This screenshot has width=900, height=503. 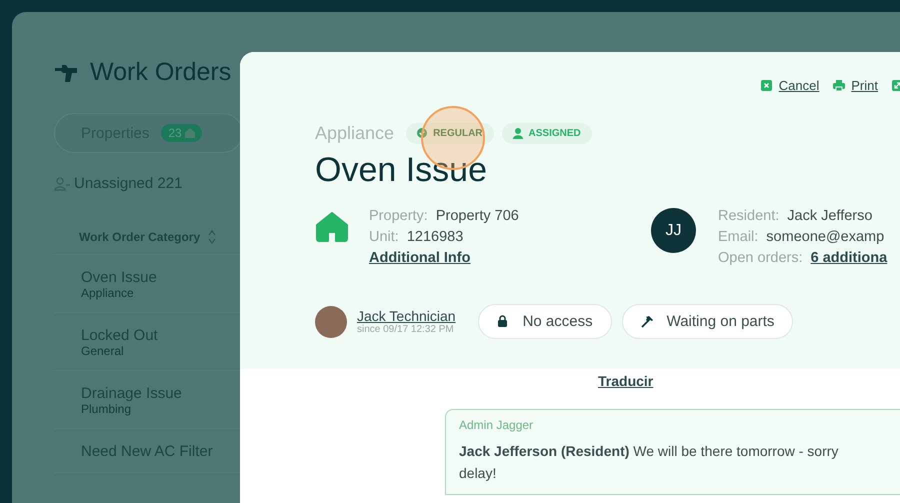 I want to click on initials-avatar: JJ, so click(x=673, y=230).